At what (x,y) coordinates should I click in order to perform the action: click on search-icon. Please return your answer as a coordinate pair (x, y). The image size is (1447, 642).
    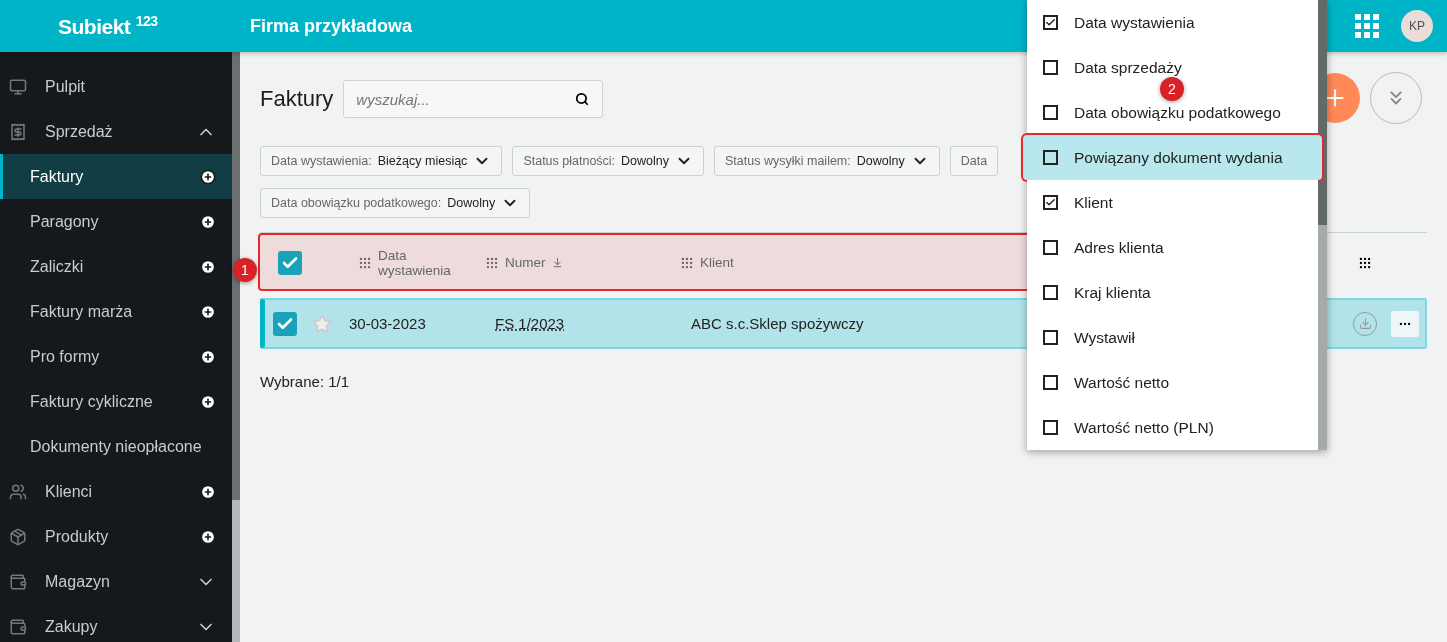
    Looking at the image, I should click on (582, 99).